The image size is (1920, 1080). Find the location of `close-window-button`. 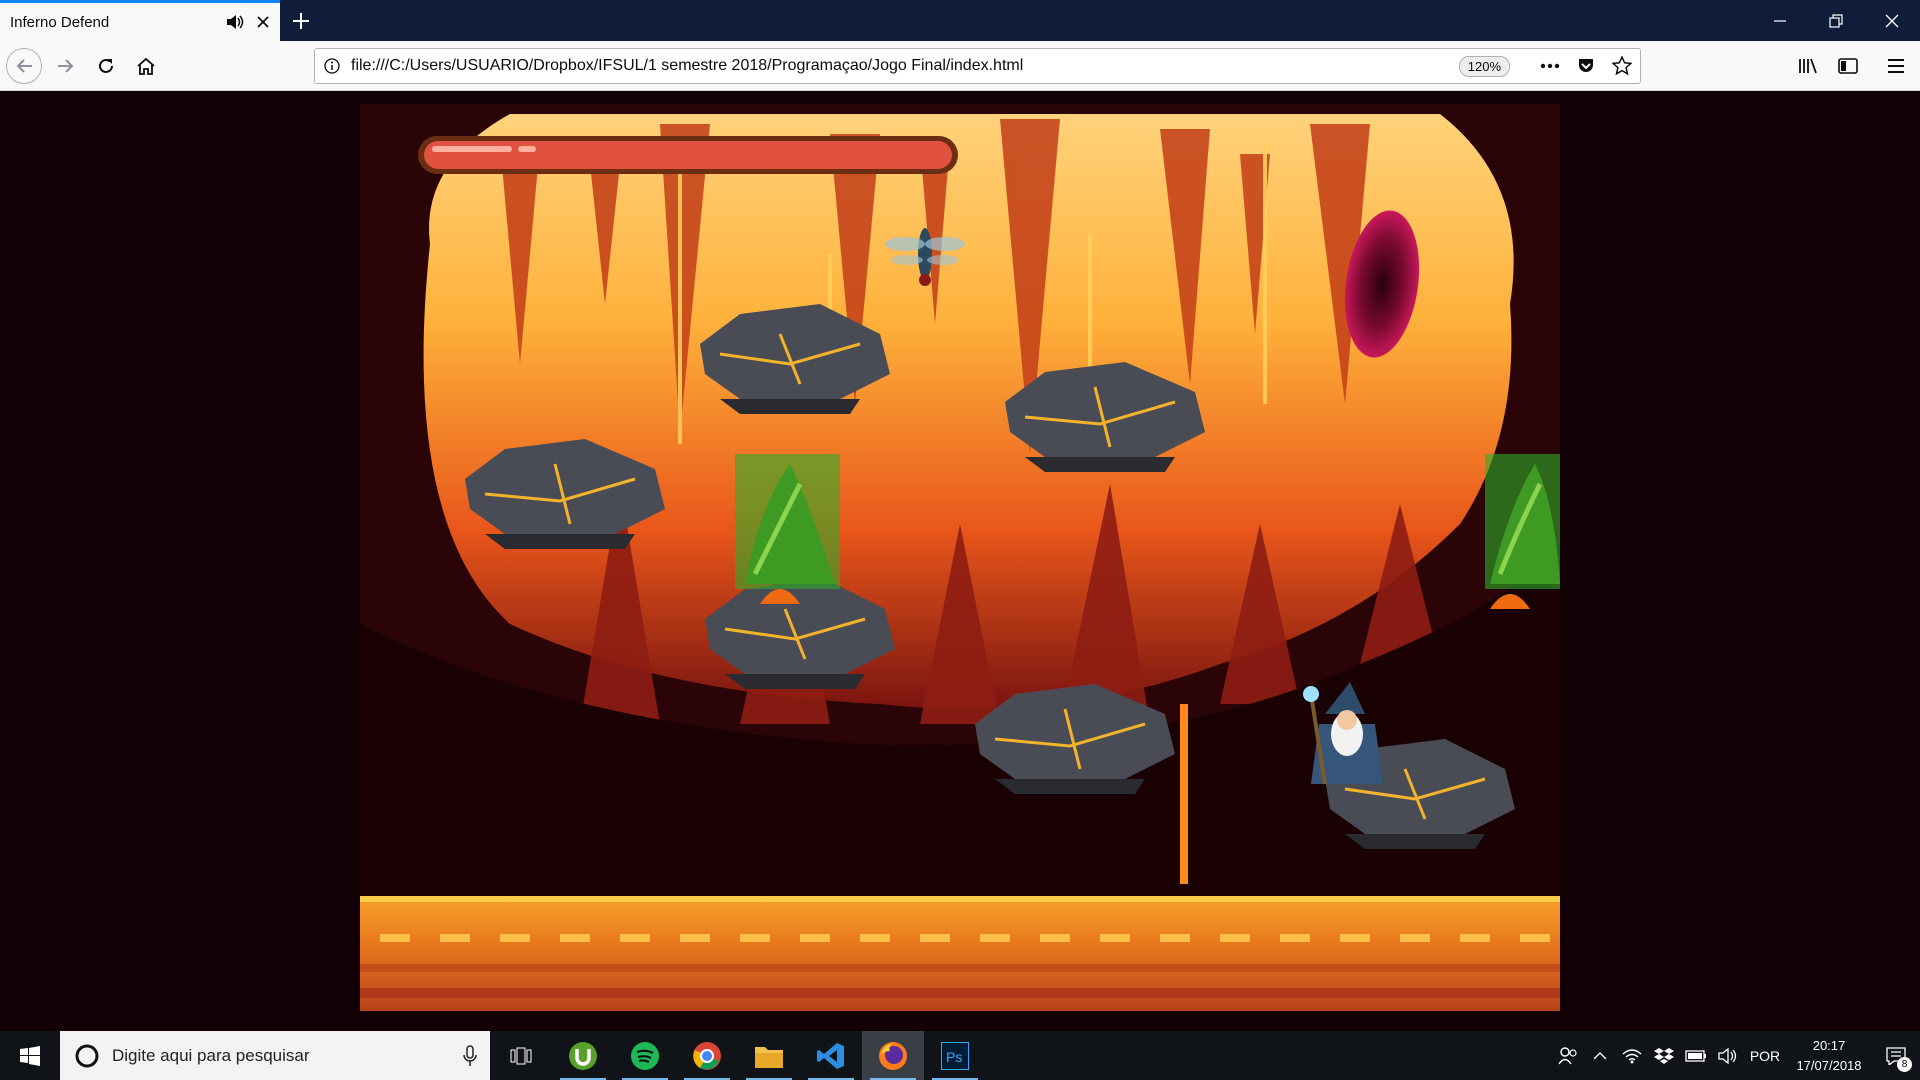

close-window-button is located at coordinates (1892, 20).